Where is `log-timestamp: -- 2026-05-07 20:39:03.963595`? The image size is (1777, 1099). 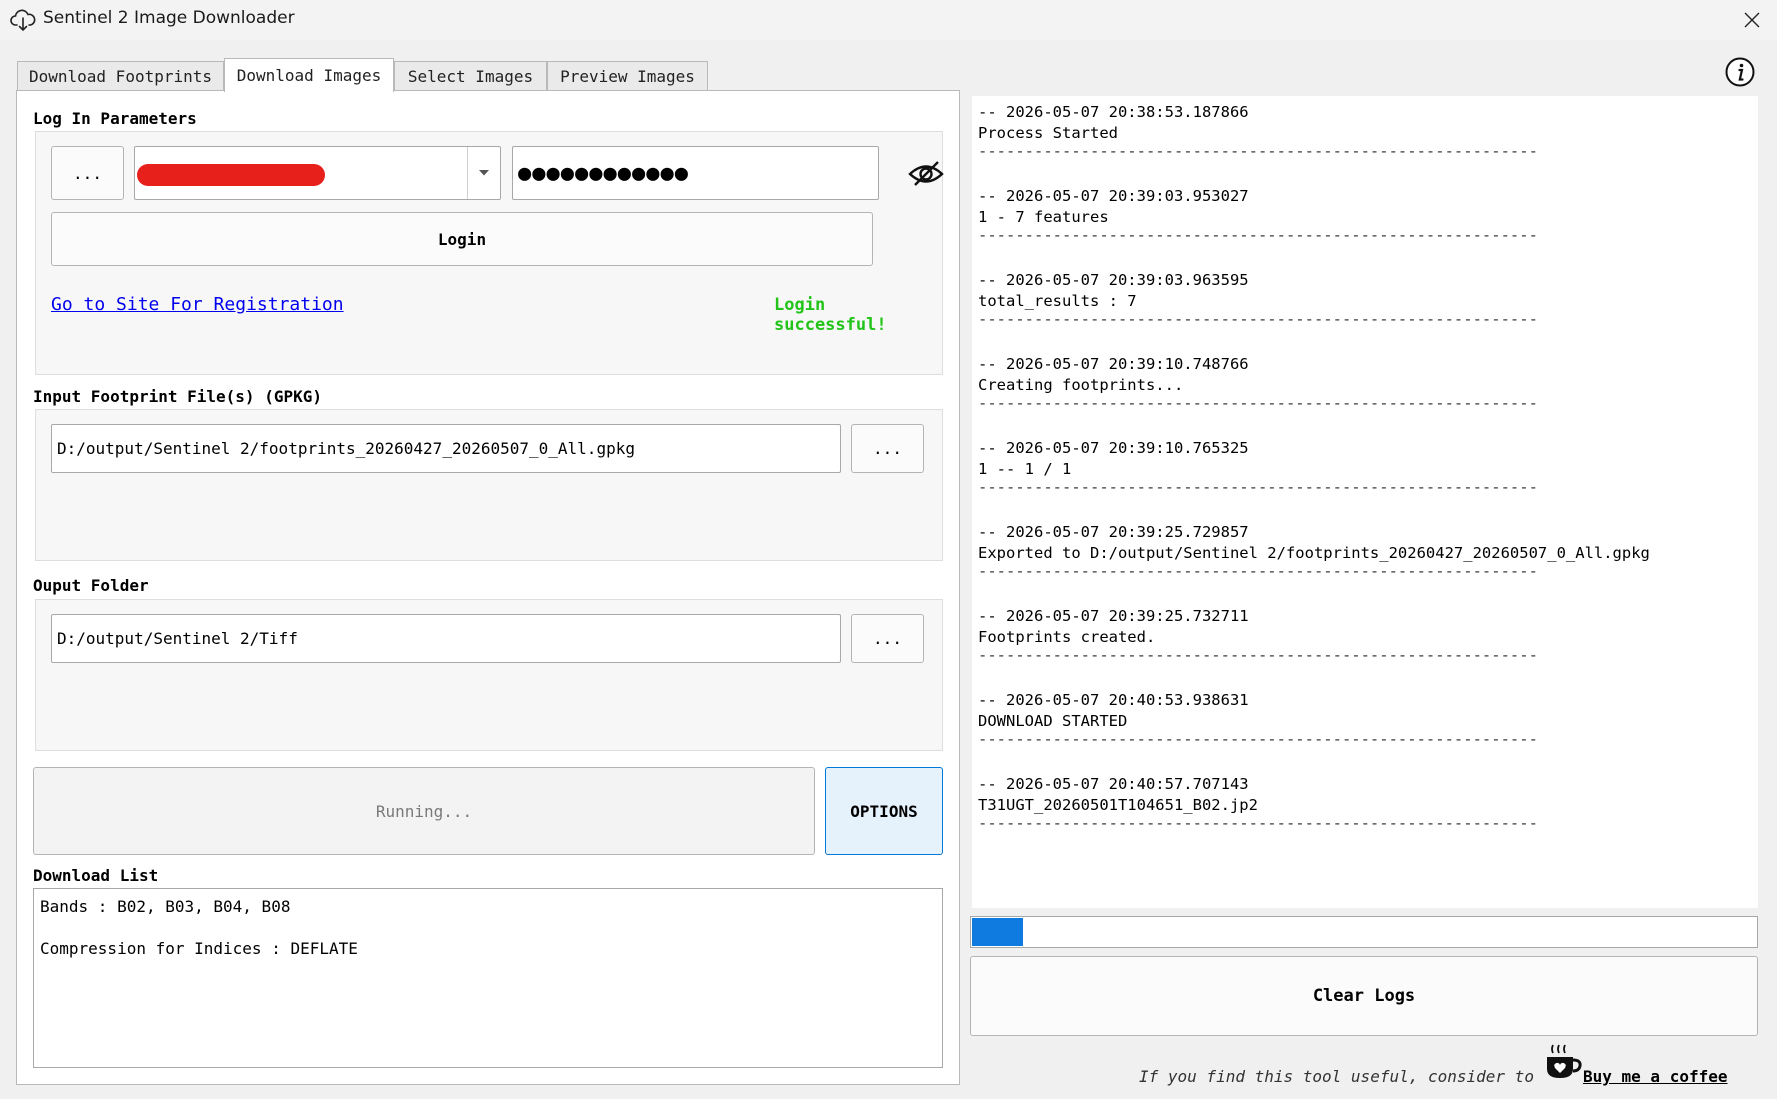
log-timestamp: -- 2026-05-07 20:39:03.963595 is located at coordinates (1113, 280).